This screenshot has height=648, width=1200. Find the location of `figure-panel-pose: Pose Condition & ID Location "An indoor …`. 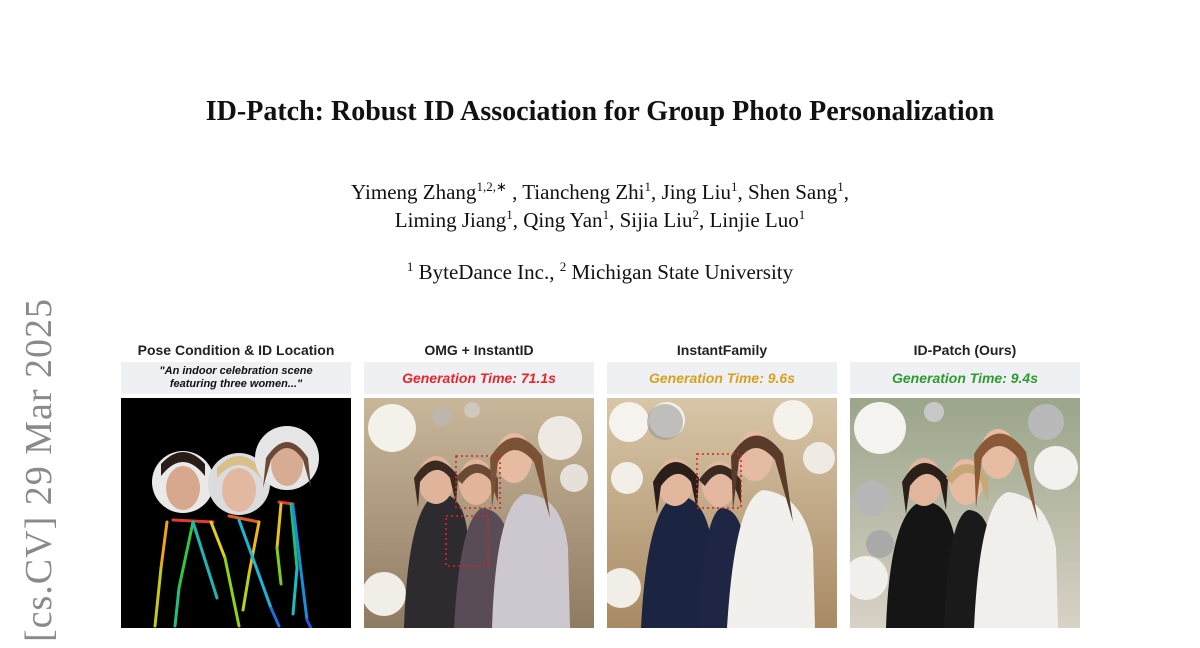

figure-panel-pose: Pose Condition & ID Location "An indoor … is located at coordinates (236, 484).